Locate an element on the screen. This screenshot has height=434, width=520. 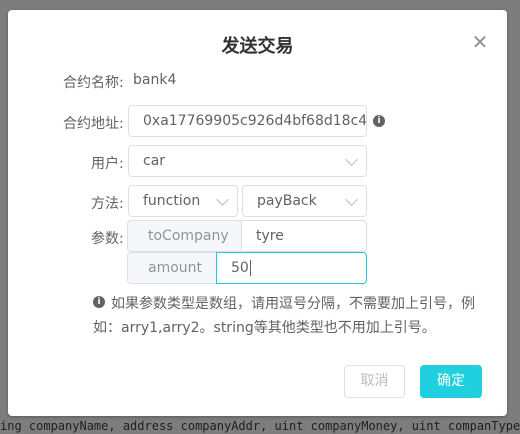
contract-name-label: 合约名称: is located at coordinates (93, 83).